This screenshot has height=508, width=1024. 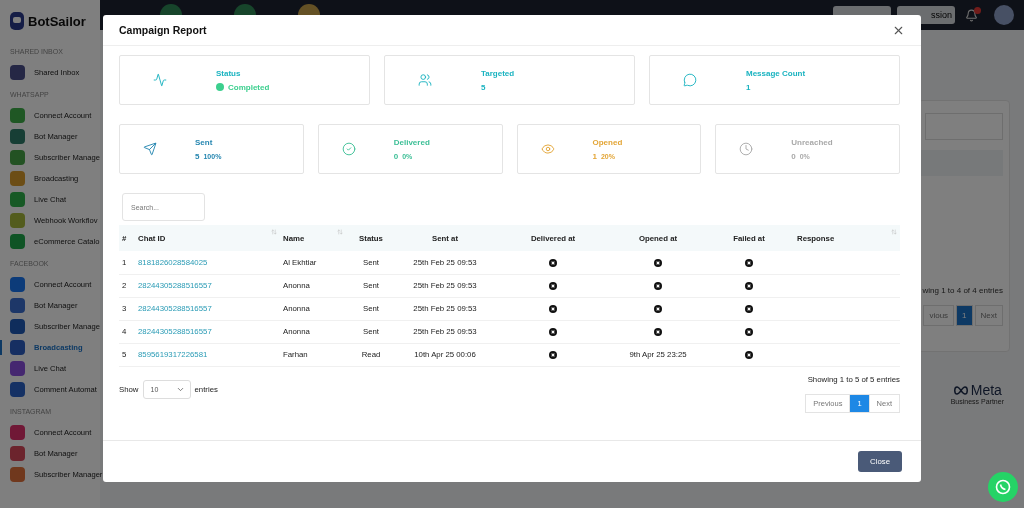 I want to click on stat-label: Unreached, so click(x=812, y=142).